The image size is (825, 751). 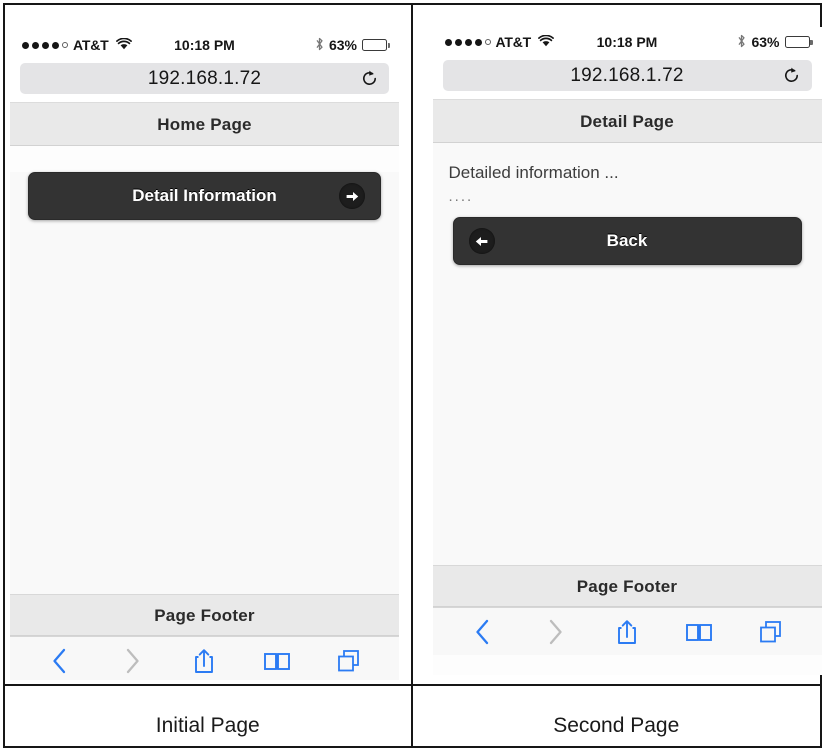 What do you see at coordinates (352, 196) in the screenshot?
I see `arrow-right-icon` at bounding box center [352, 196].